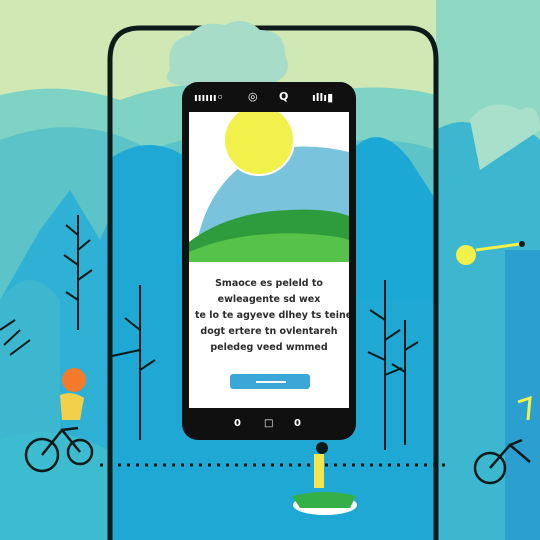 Image resolution: width=540 pixels, height=540 pixels. What do you see at coordinates (269, 299) in the screenshot?
I see `message-line: ewleagente sd wex` at bounding box center [269, 299].